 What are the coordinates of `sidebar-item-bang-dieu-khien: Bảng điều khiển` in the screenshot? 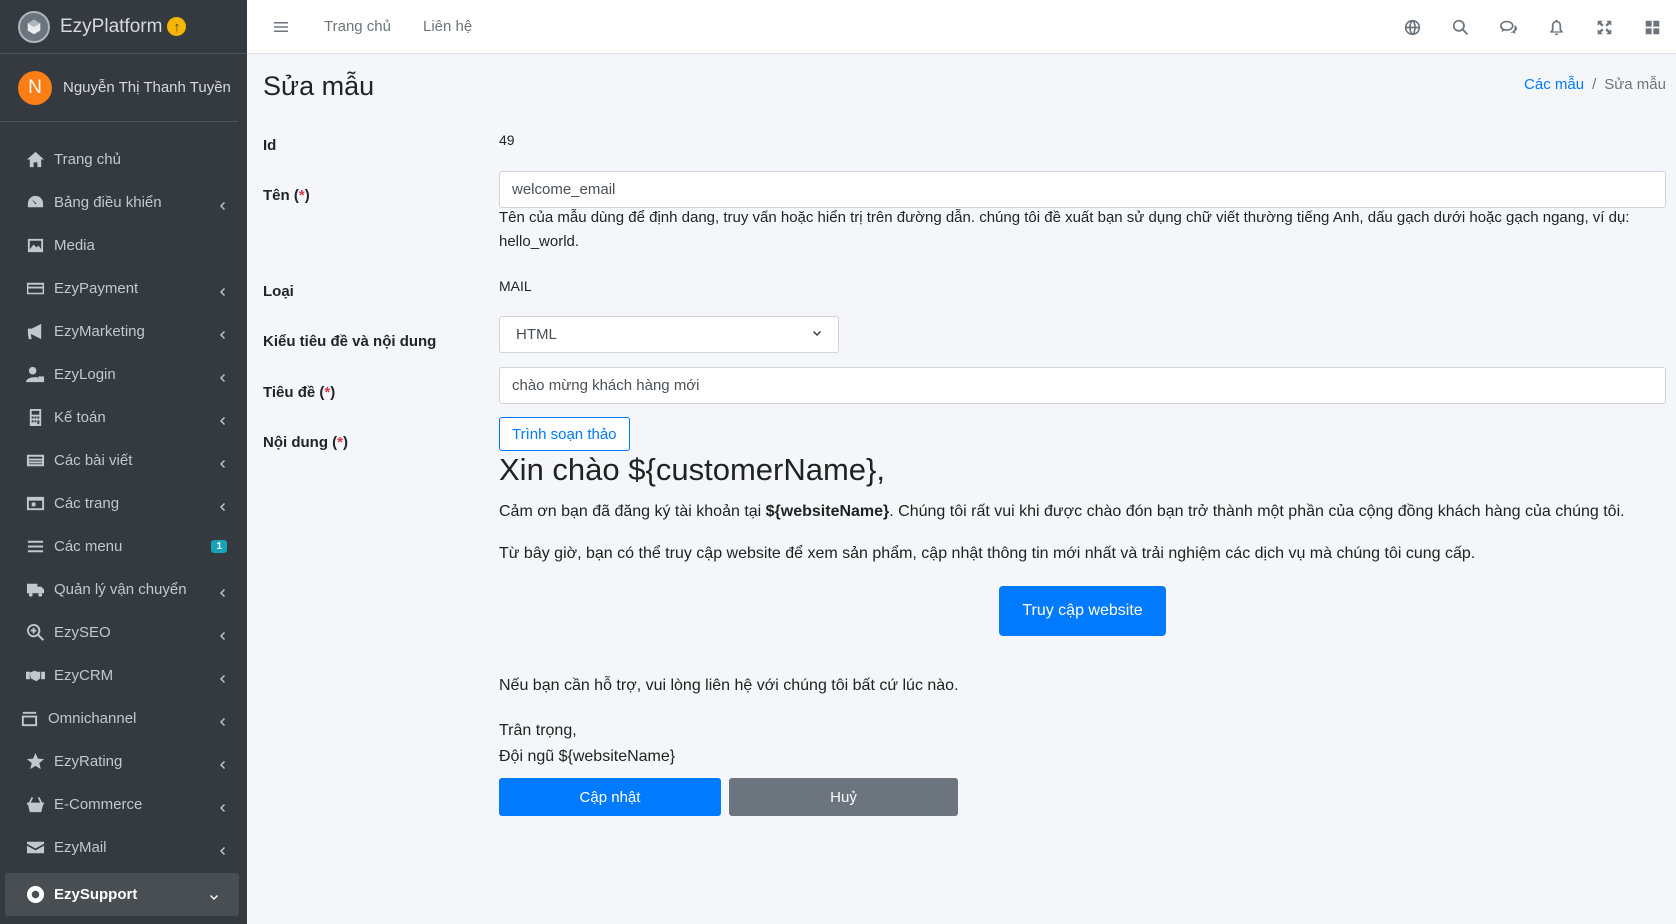 It's located at (123, 202).